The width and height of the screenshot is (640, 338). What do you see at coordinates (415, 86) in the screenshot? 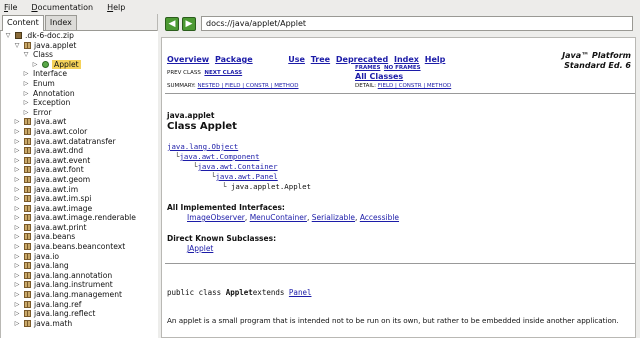
I see `detail-links: FIELD | CONSTR | METHOD` at bounding box center [415, 86].